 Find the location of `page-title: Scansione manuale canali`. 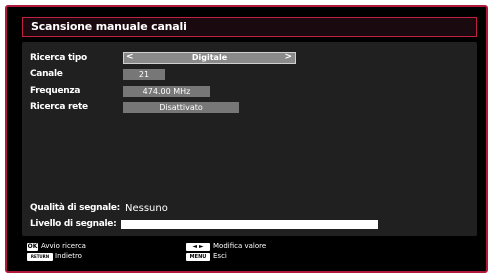

page-title: Scansione manuale canali is located at coordinates (109, 26).